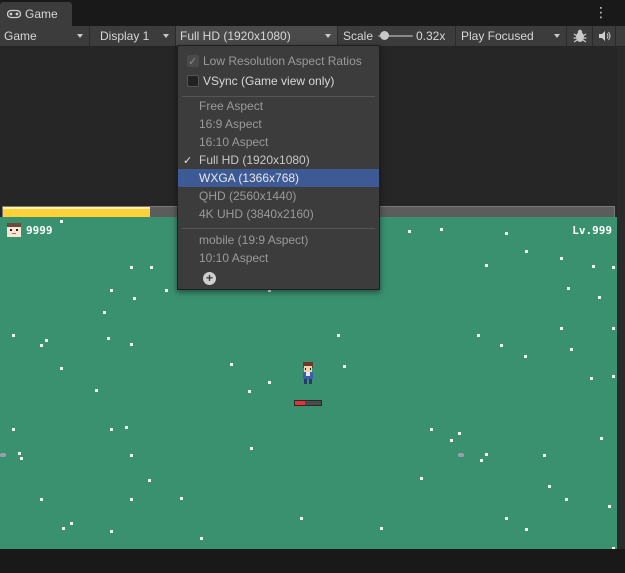 The height and width of the screenshot is (573, 625). I want to click on tab-bar: Game ⋮, so click(312, 13).